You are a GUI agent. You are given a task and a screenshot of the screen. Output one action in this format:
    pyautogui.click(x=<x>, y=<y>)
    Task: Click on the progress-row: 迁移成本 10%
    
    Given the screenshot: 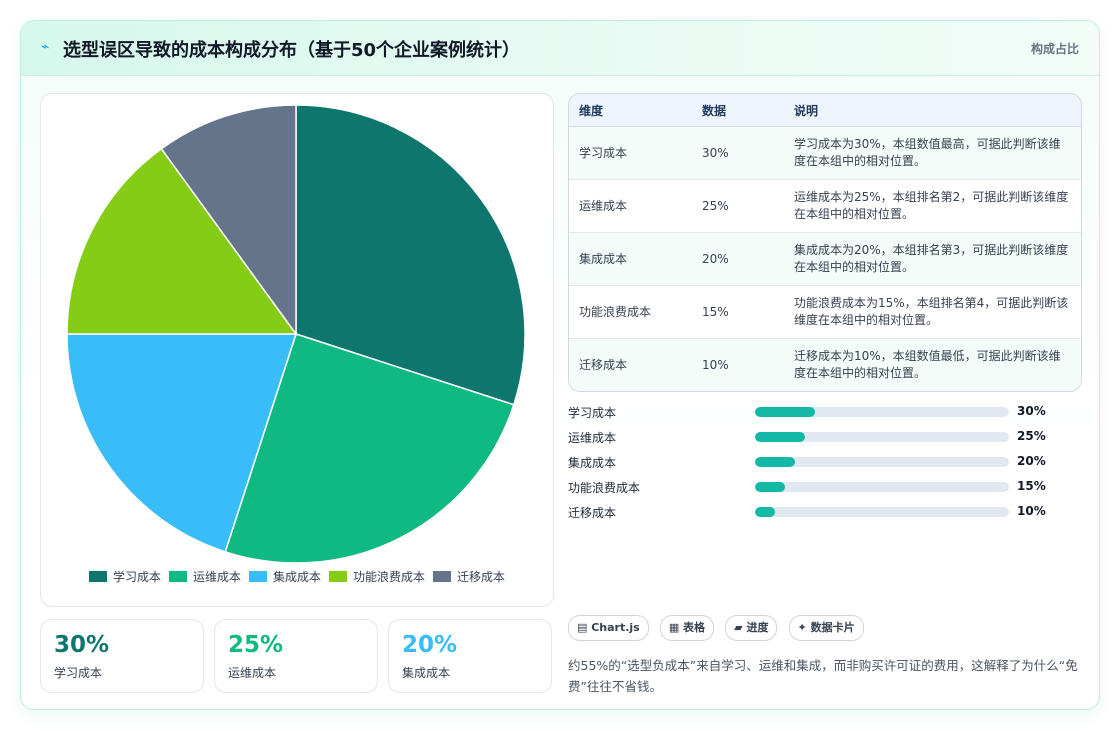 What is the action you would take?
    pyautogui.click(x=824, y=515)
    